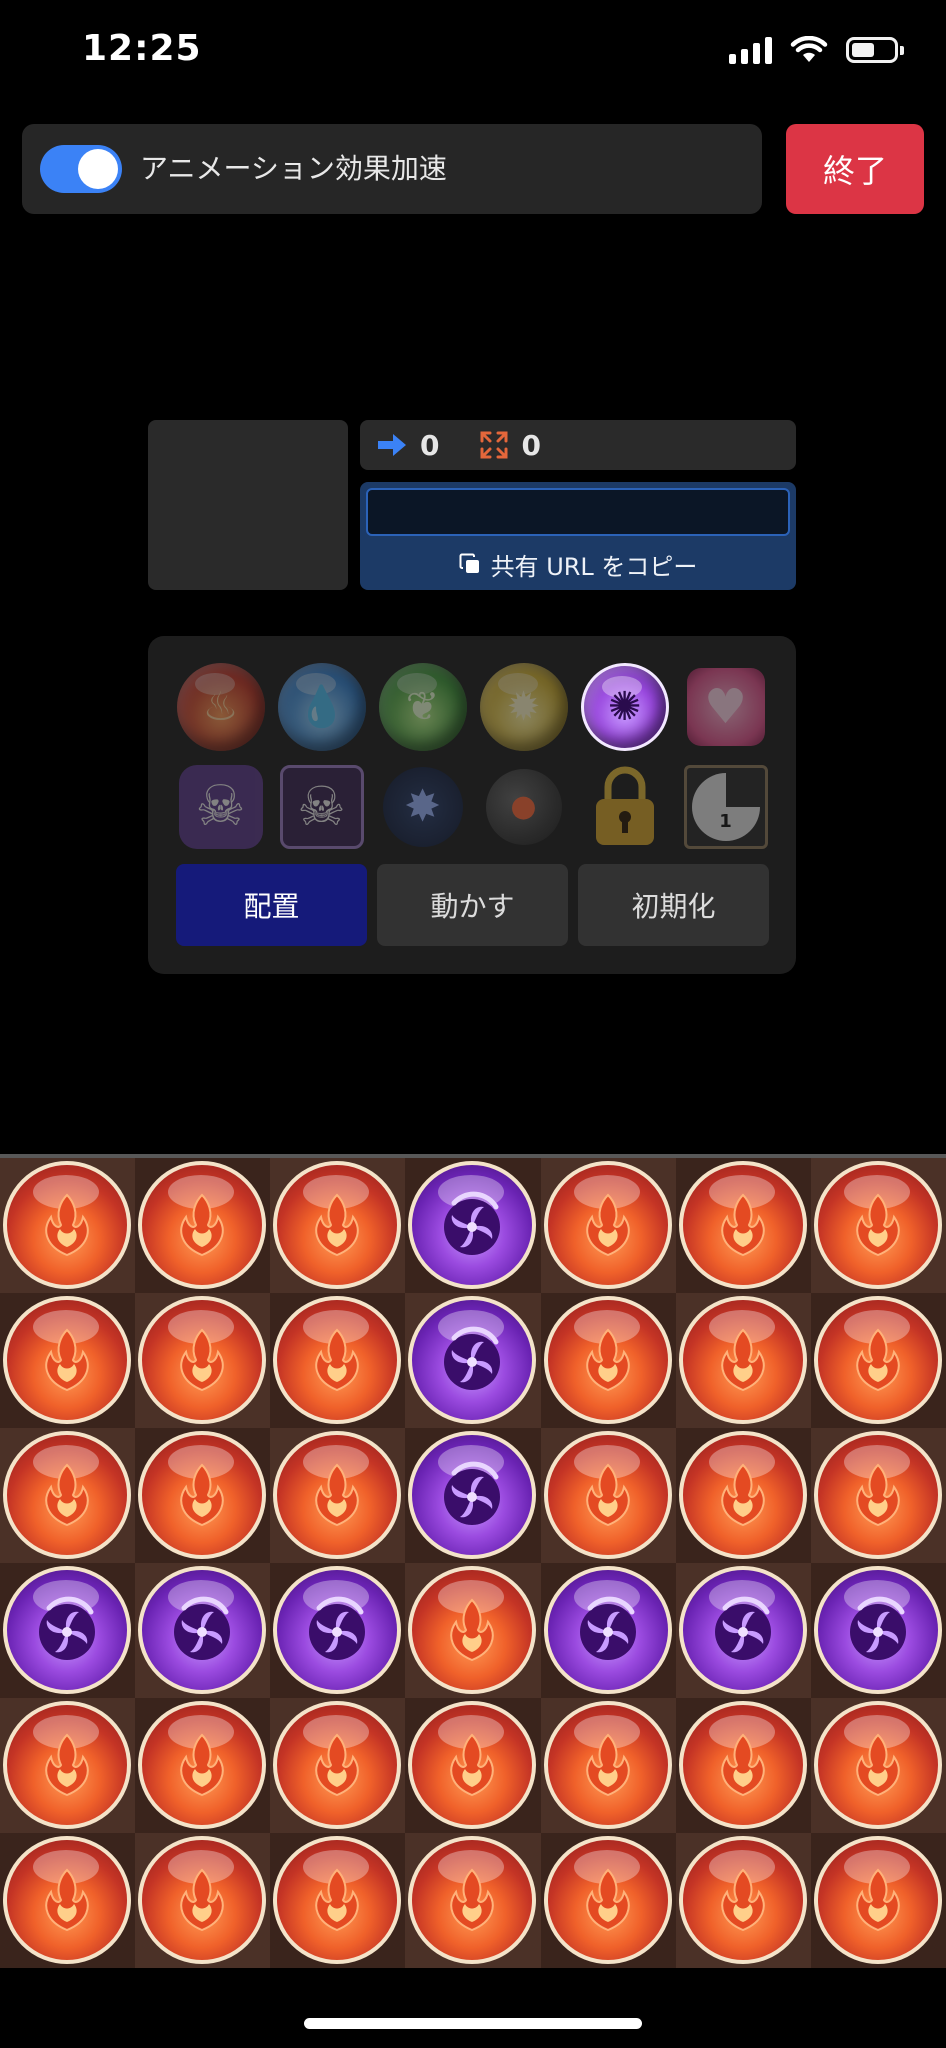 This screenshot has width=946, height=2048. I want to click on palette-light-orb: ✹, so click(523, 706).